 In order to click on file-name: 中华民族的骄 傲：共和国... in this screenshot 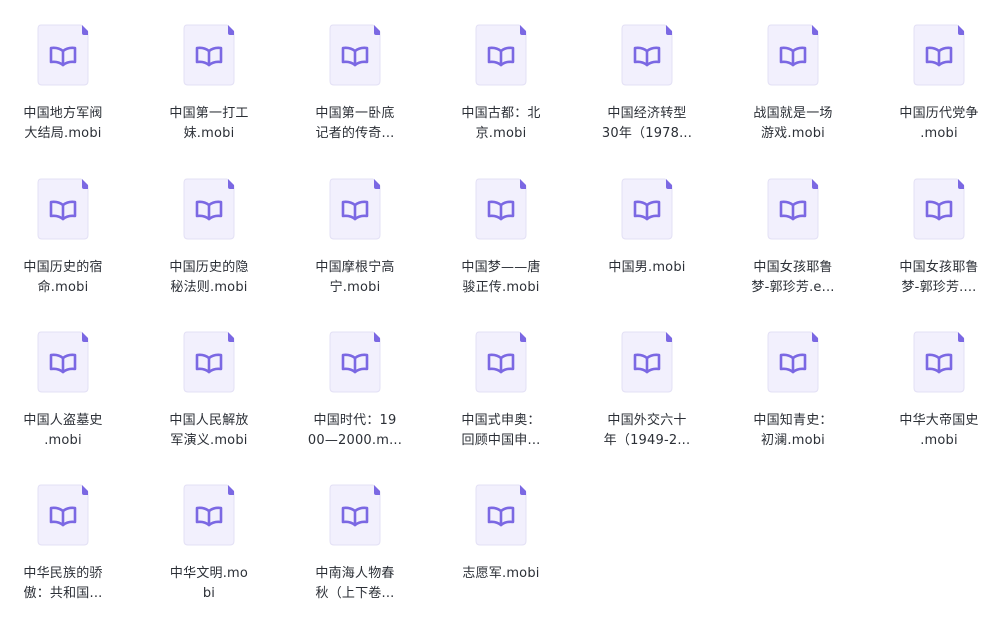, I will do `click(63, 584)`.